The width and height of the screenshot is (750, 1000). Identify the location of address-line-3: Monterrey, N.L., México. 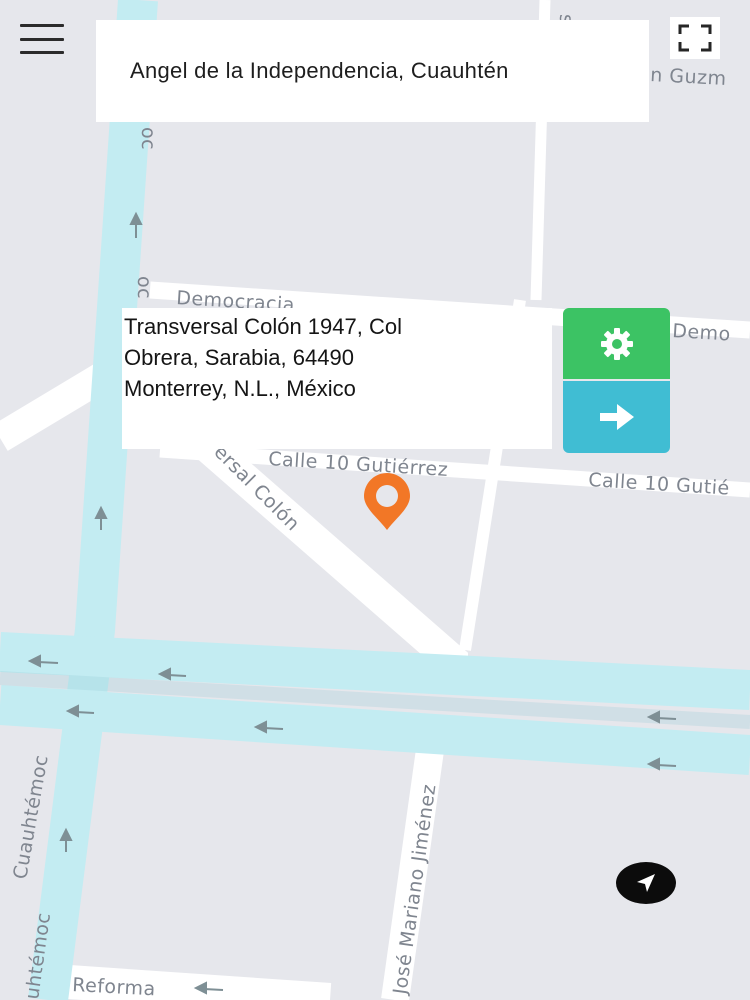
(240, 388).